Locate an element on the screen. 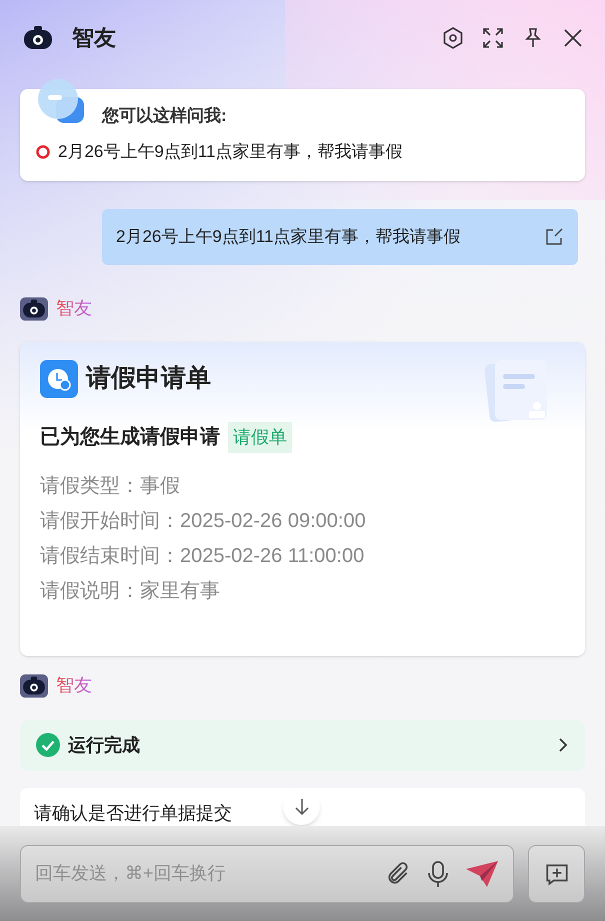 The height and width of the screenshot is (921, 605). microphone-button is located at coordinates (438, 874).